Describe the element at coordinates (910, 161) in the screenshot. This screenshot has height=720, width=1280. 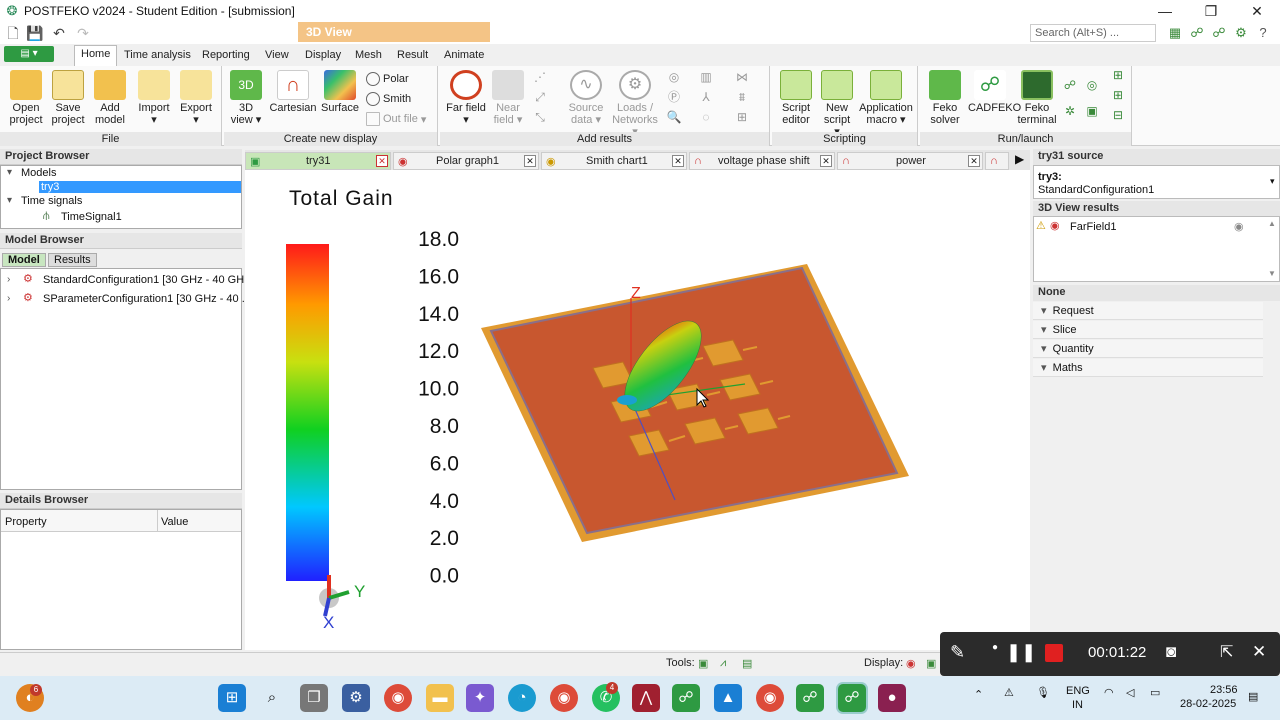
I see `doc-tab-power: ∩ power ✕` at that location.